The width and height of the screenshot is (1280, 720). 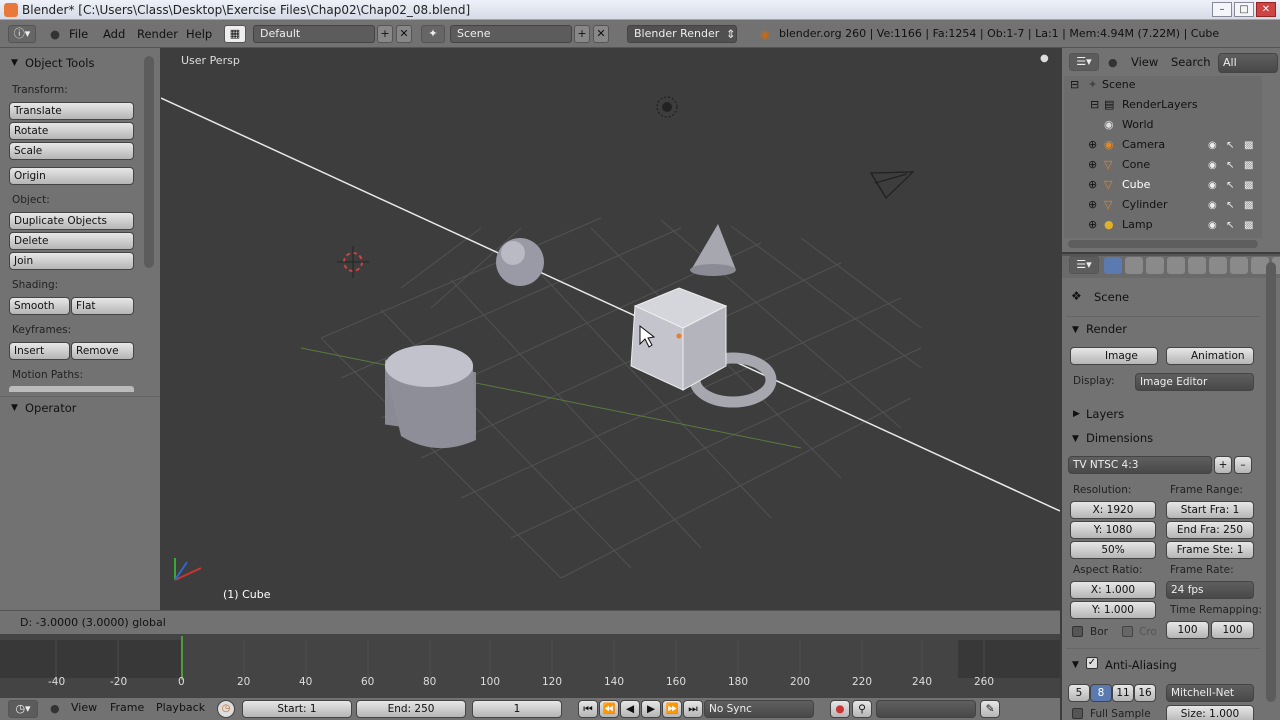 What do you see at coordinates (1134, 265) in the screenshot?
I see `scene-tab-icon` at bounding box center [1134, 265].